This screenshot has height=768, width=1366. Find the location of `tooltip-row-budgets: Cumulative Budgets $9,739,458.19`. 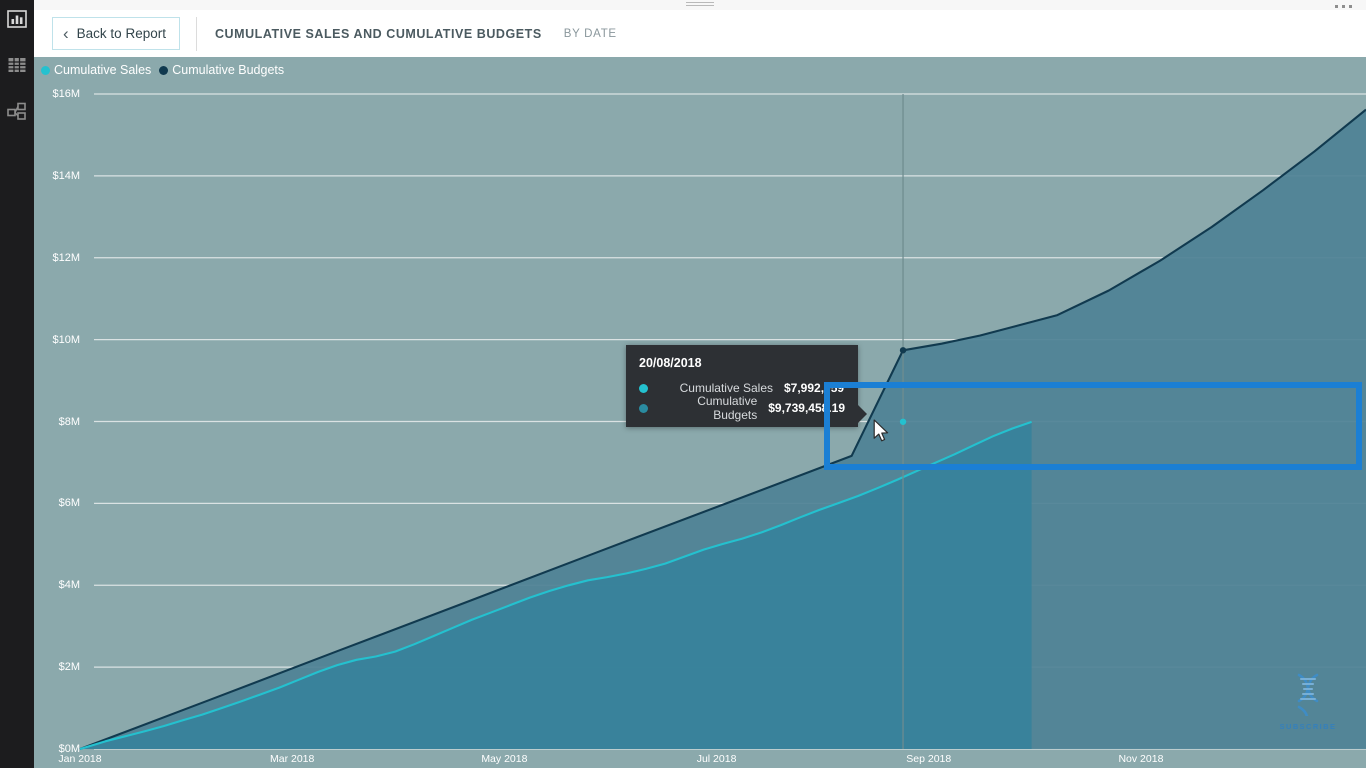

tooltip-row-budgets: Cumulative Budgets $9,739,458.19 is located at coordinates (742, 408).